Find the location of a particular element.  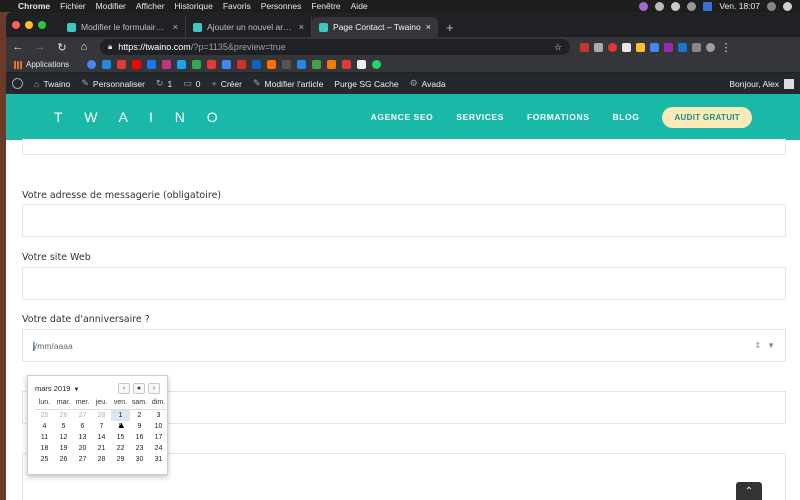

calendar-day: 2 is located at coordinates (139, 415).